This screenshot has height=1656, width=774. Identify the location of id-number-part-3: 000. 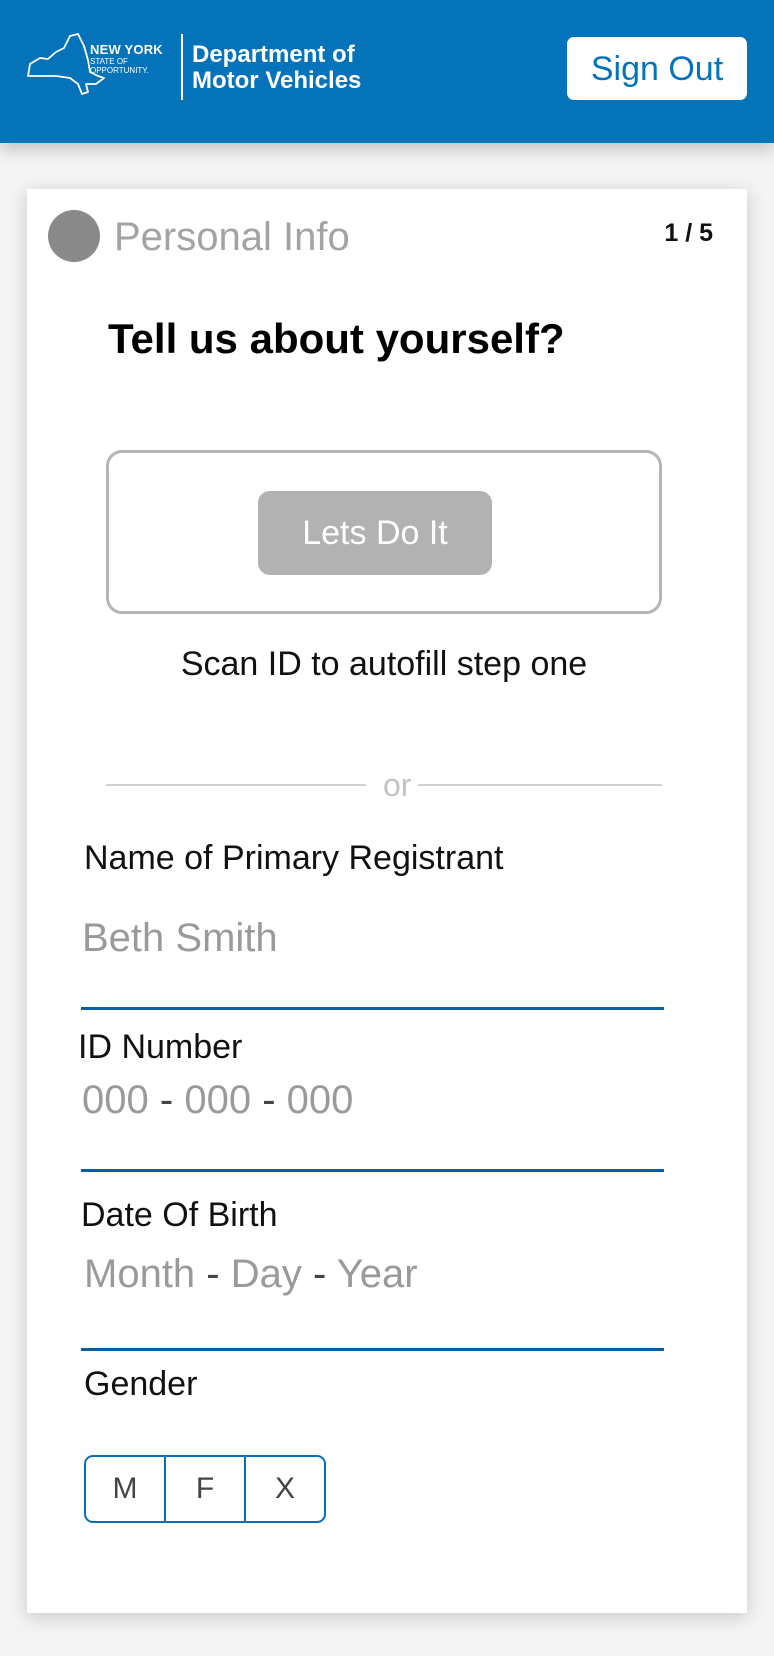
(320, 1100).